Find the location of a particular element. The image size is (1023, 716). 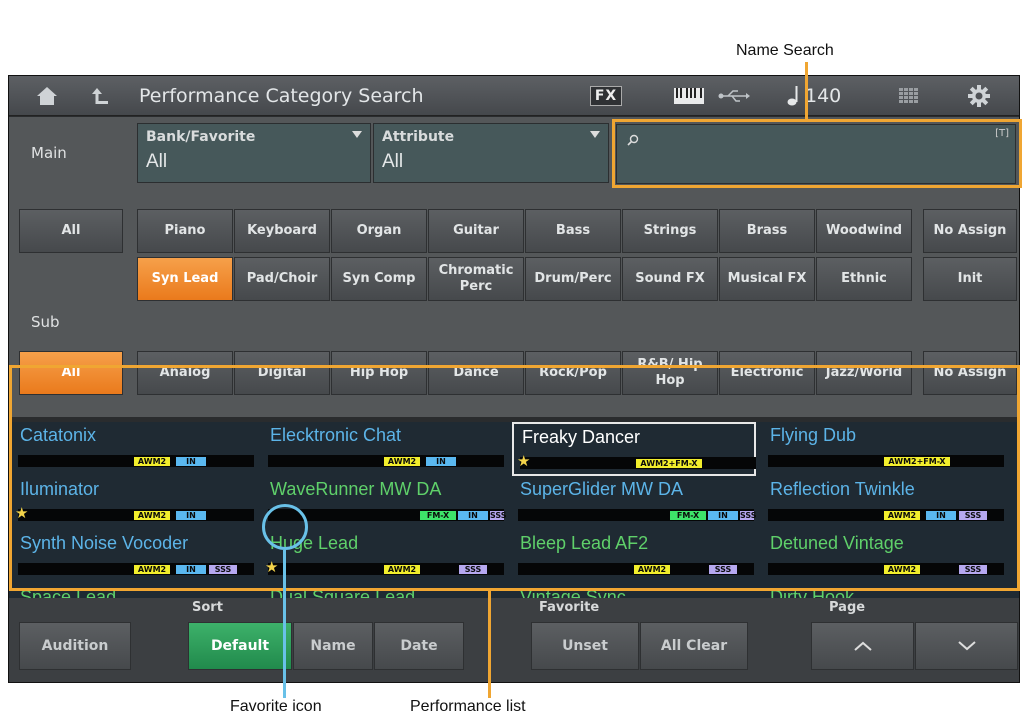

sub-all-button: All is located at coordinates (71, 373).